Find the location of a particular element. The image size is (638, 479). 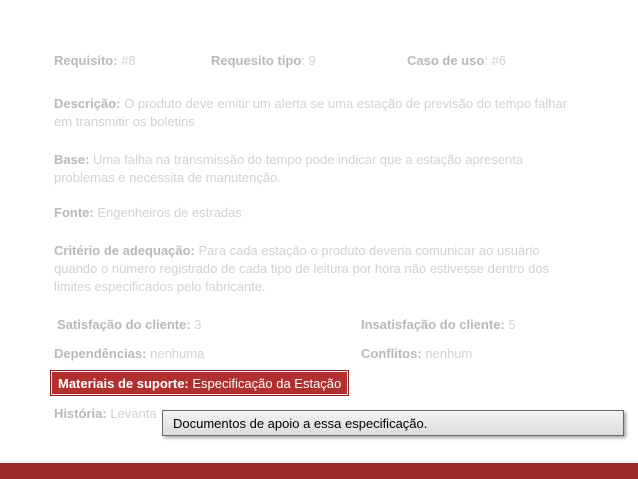

requisito-tipo-field: Requesito tipo: 9 is located at coordinates (263, 61).